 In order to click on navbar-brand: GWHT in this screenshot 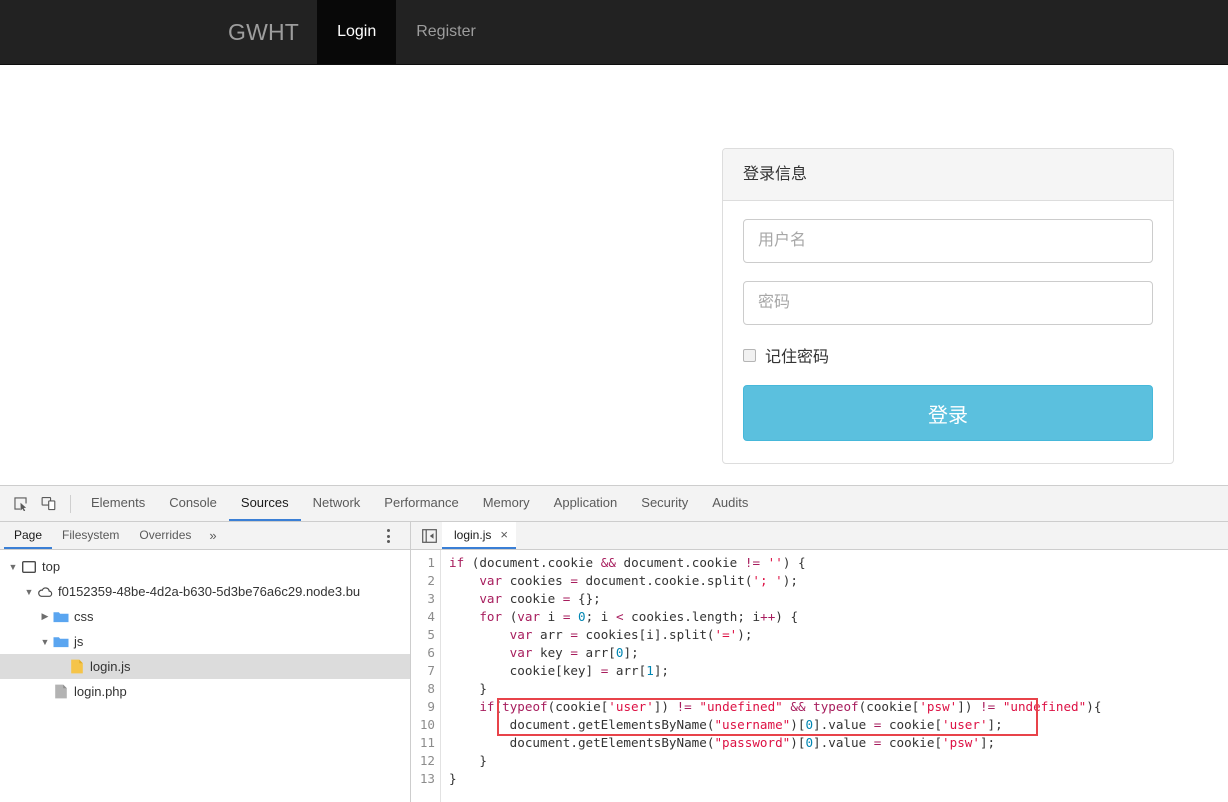, I will do `click(263, 32)`.